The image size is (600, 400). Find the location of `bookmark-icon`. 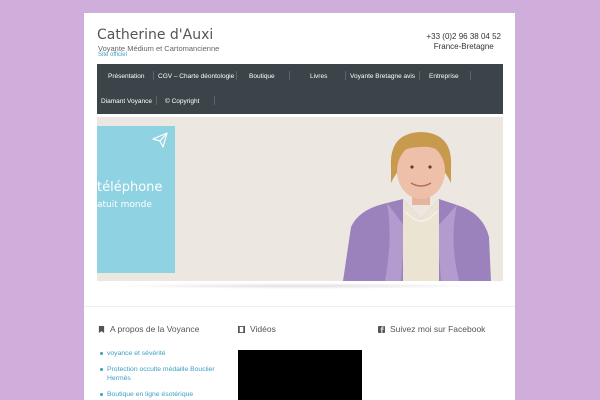

bookmark-icon is located at coordinates (101, 329).